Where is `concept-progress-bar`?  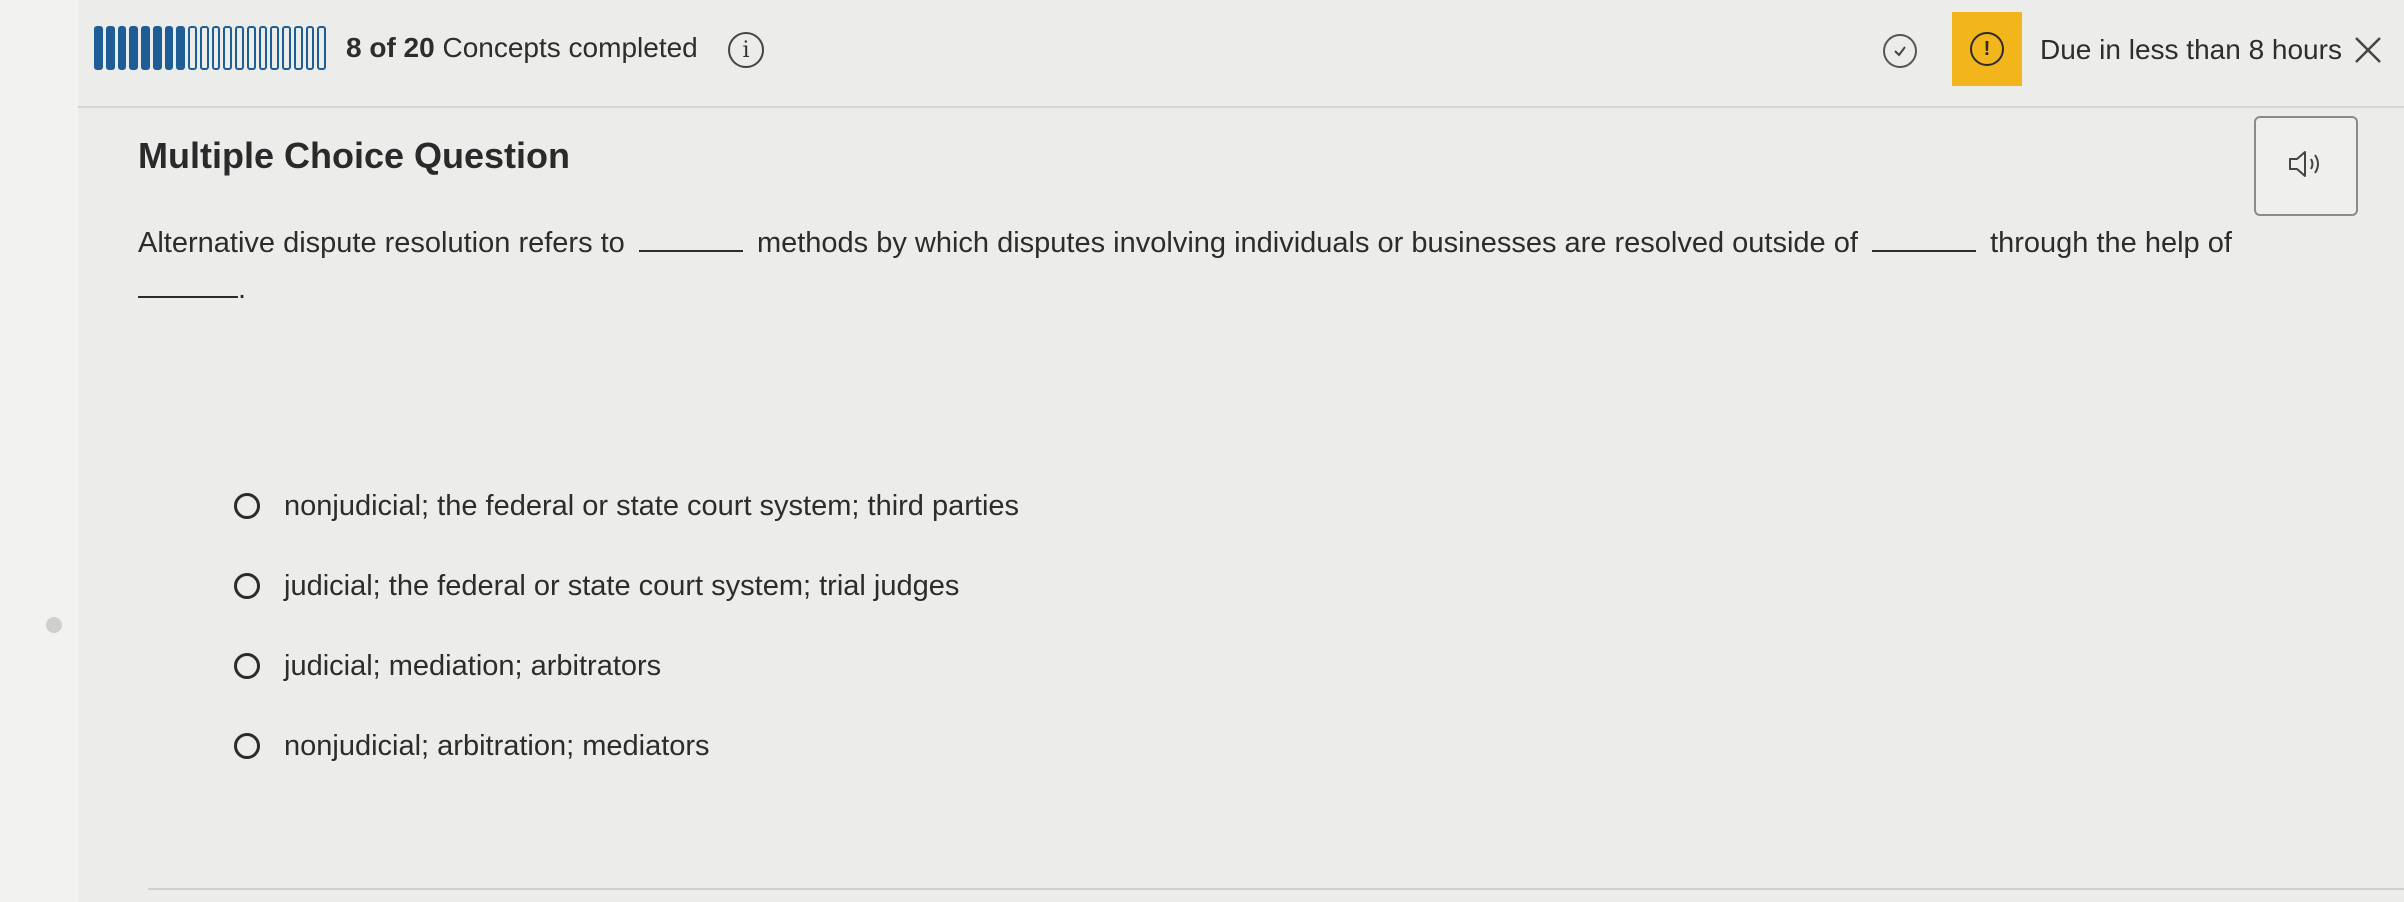 concept-progress-bar is located at coordinates (210, 48).